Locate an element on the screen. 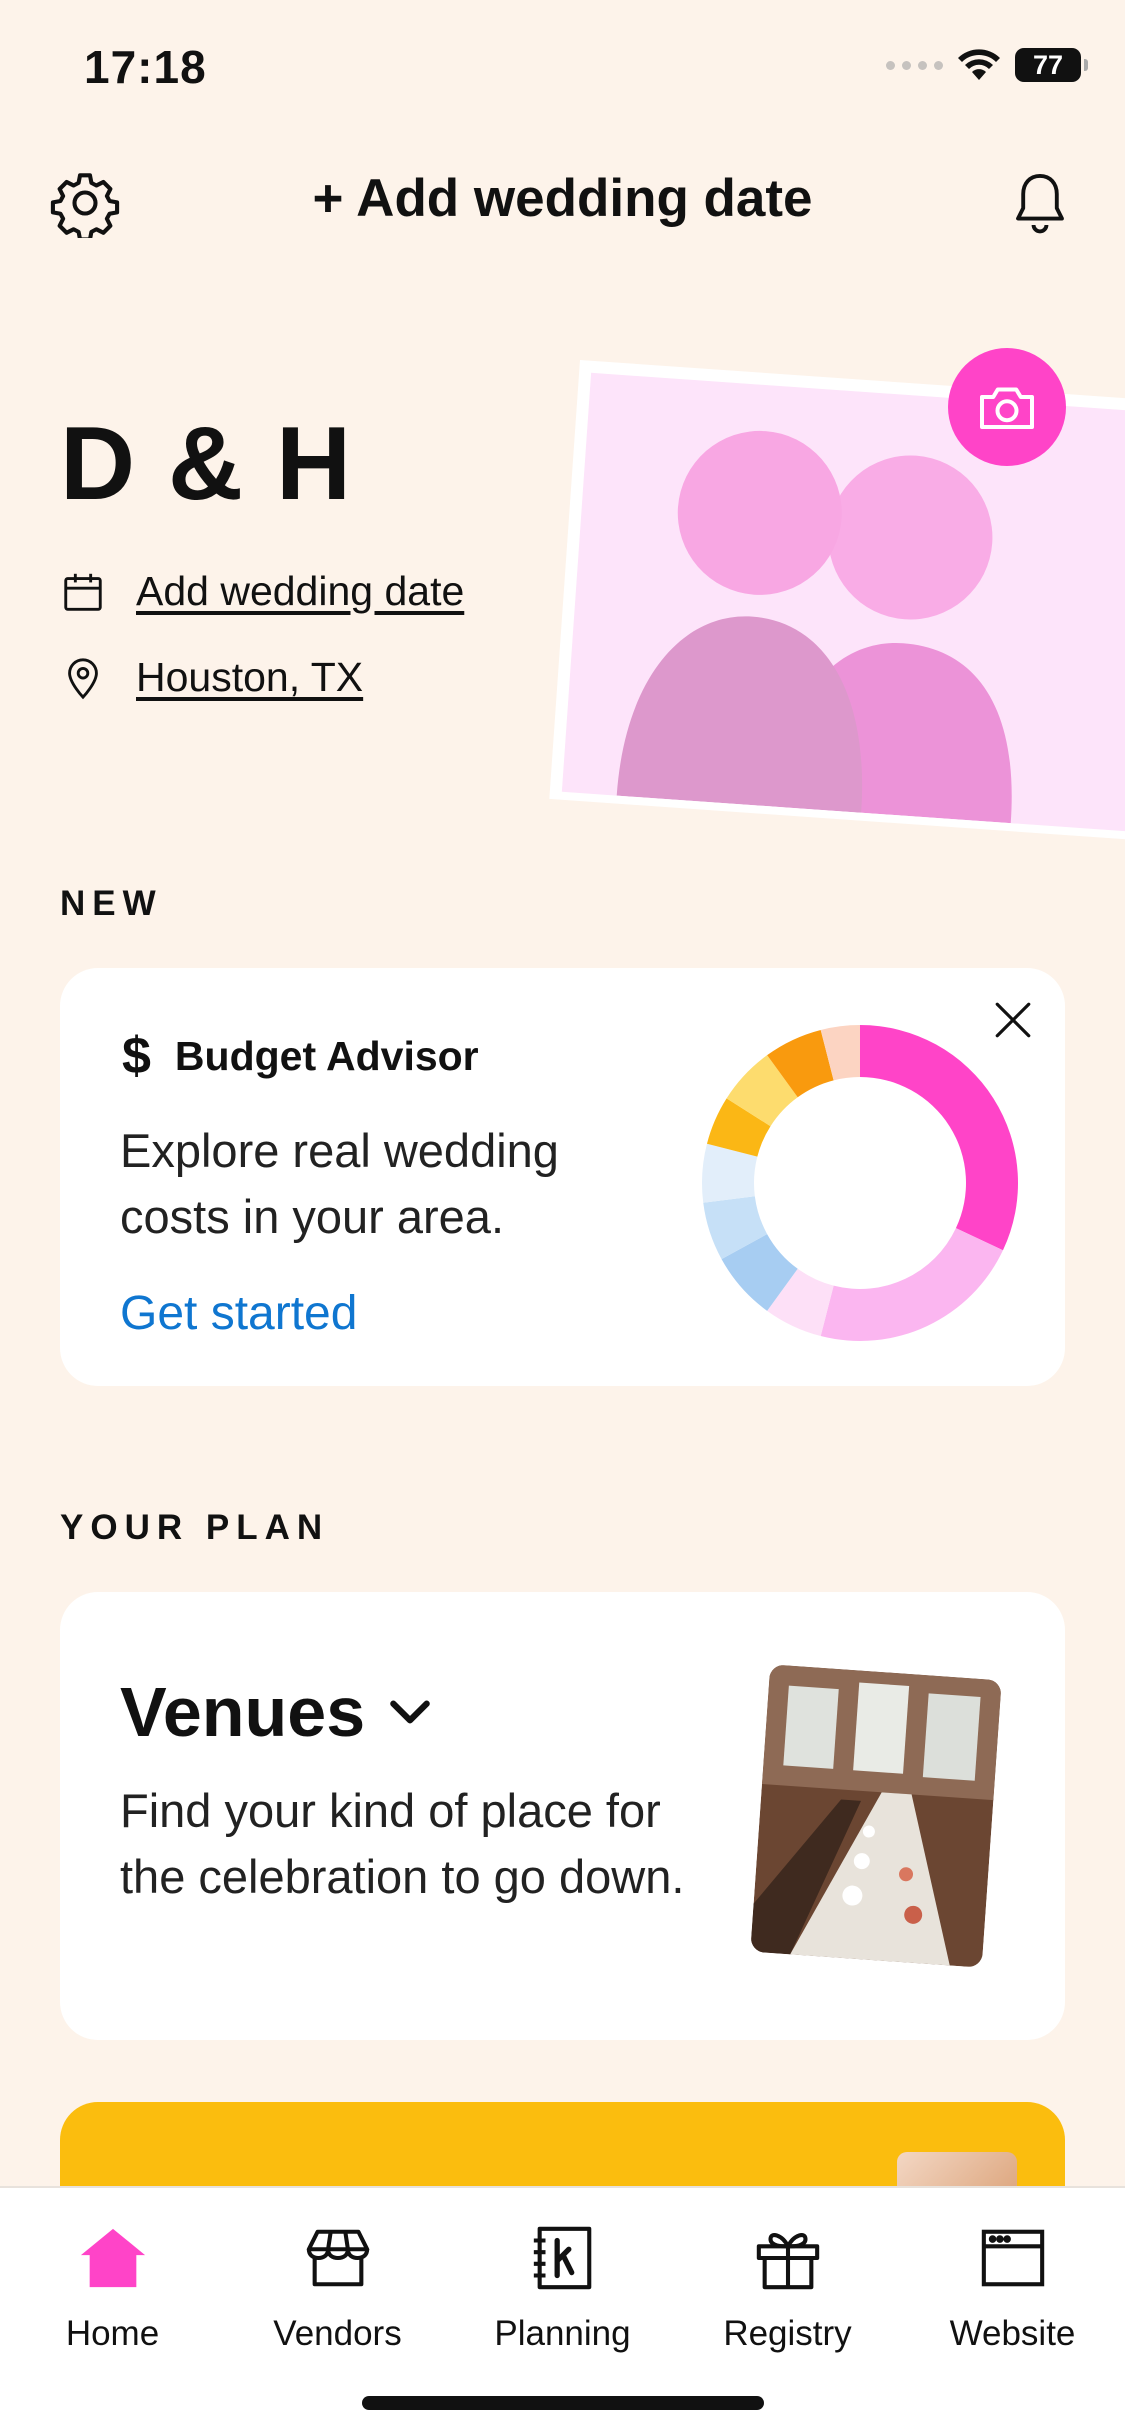 This screenshot has height=2436, width=1125. notifications-button is located at coordinates (1040, 203).